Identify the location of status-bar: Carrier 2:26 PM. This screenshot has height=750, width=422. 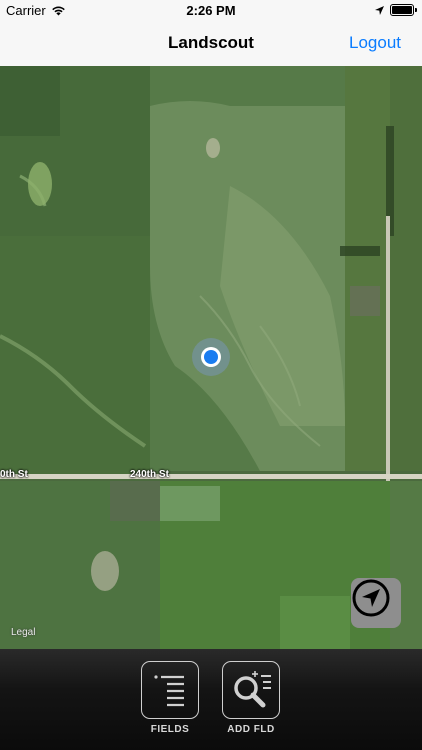
(211, 11).